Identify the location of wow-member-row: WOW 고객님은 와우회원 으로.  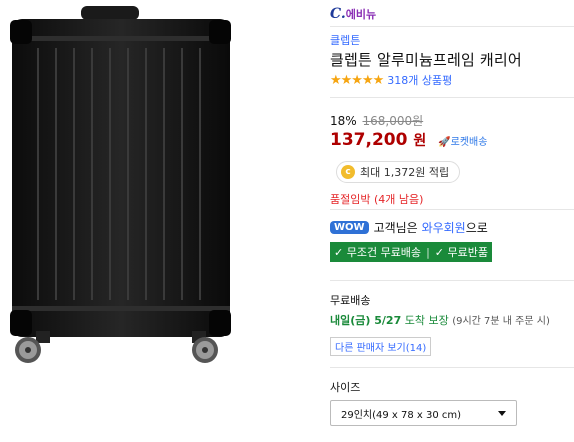
(409, 227).